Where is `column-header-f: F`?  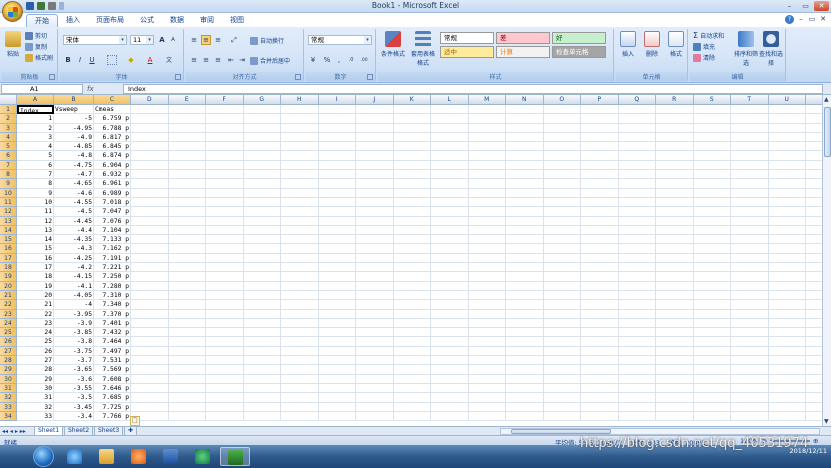
column-header-f: F is located at coordinates (225, 100).